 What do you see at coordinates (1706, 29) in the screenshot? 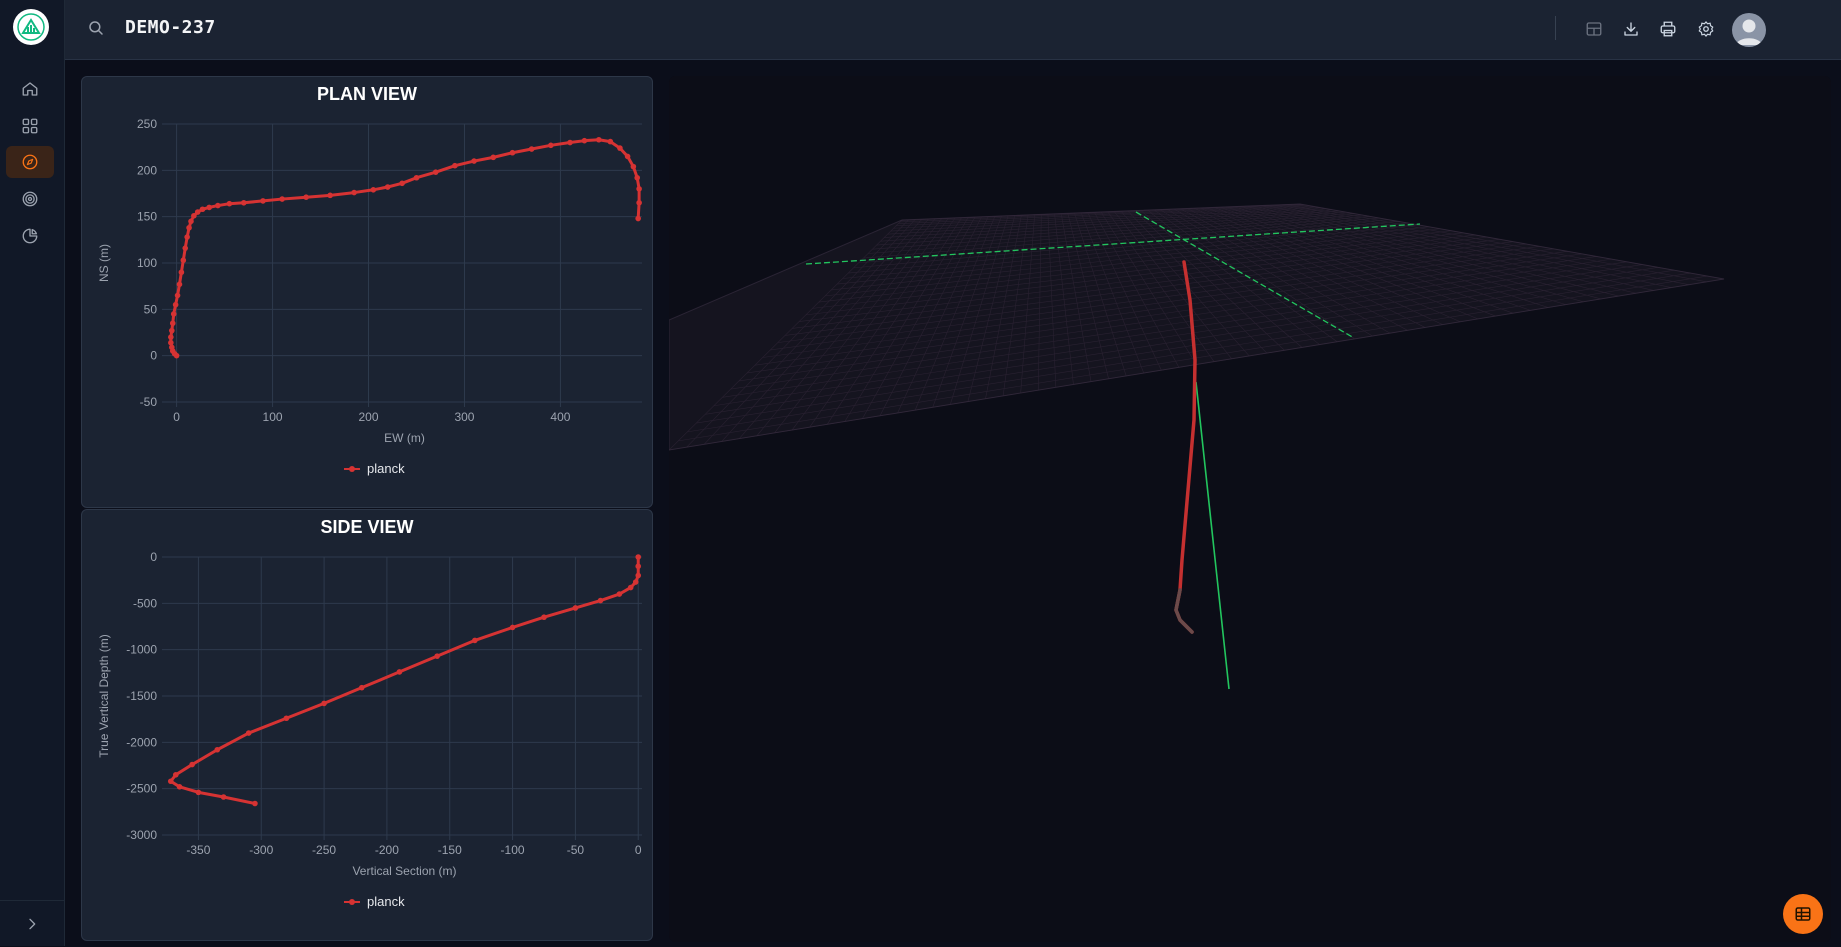
I see `settings-button` at bounding box center [1706, 29].